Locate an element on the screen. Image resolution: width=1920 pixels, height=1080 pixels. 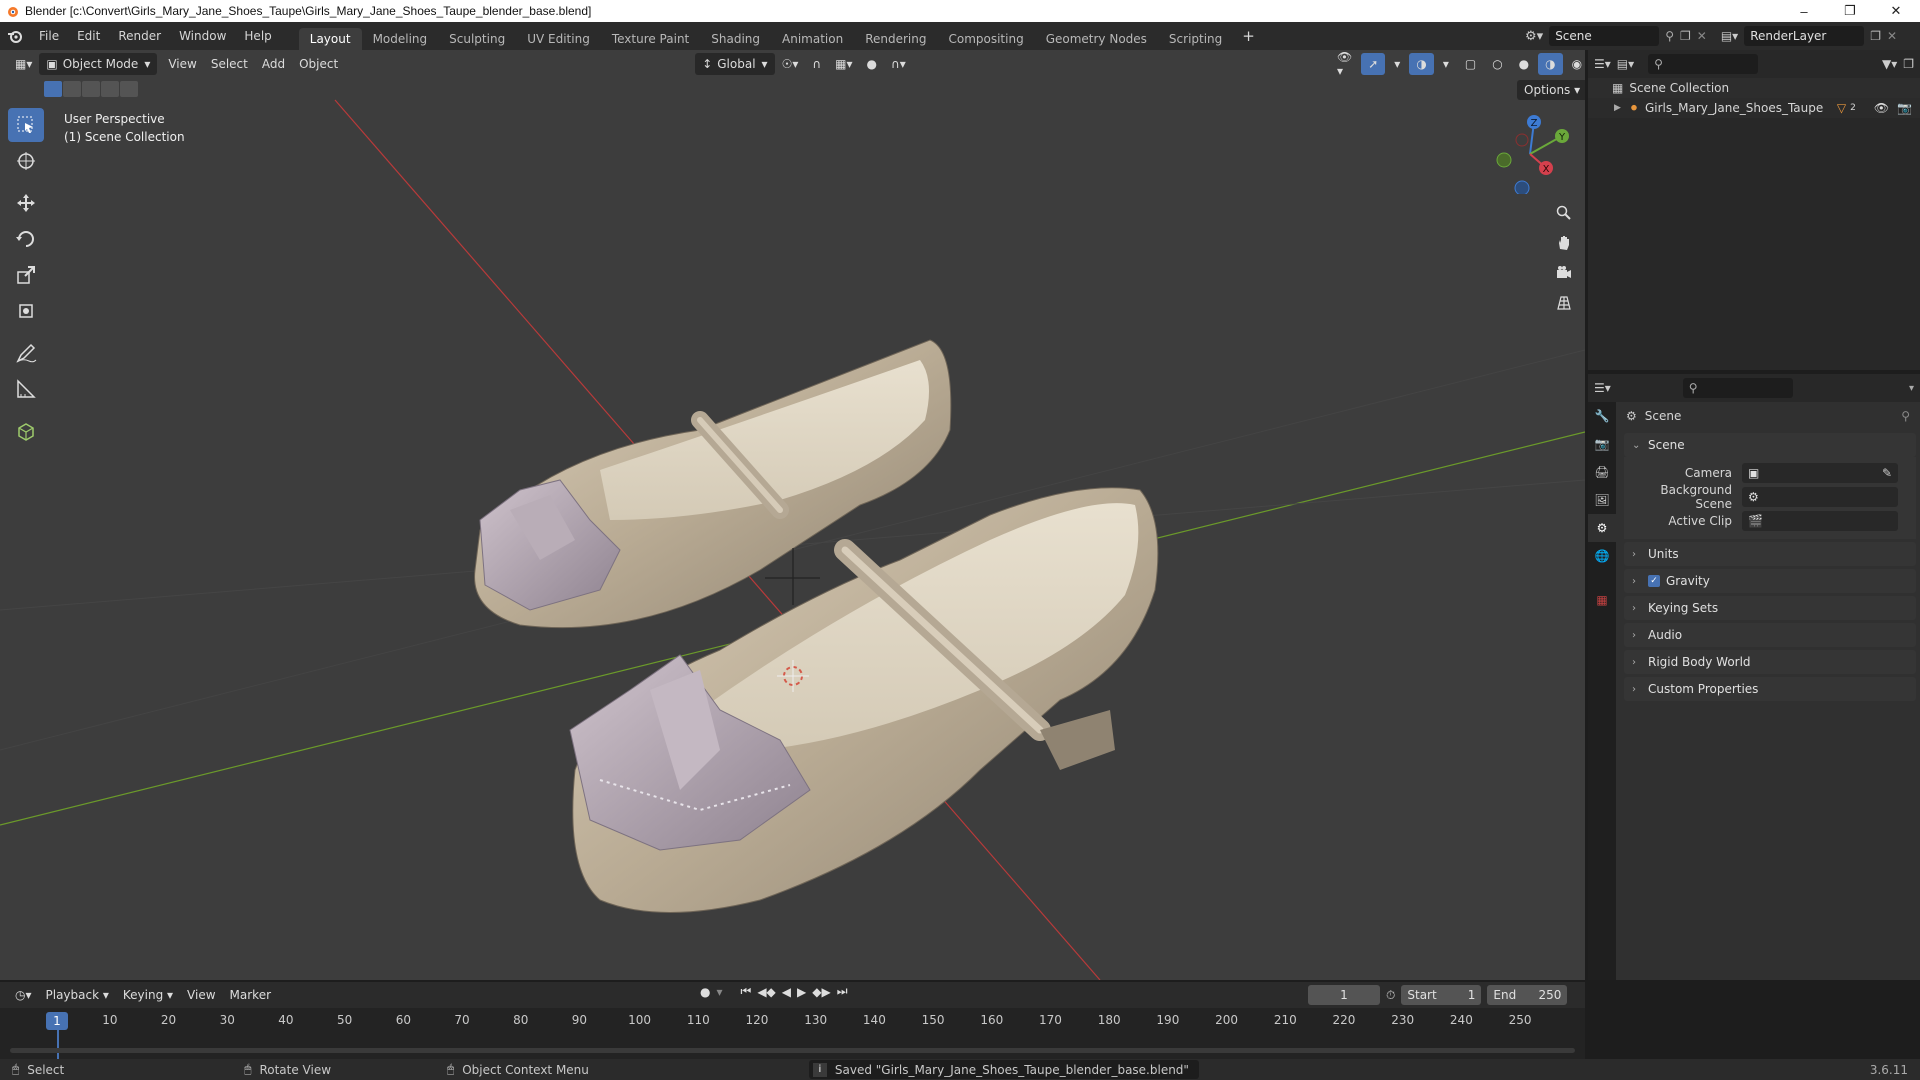
outliner-editor-type-icon: ☰▾ is located at coordinates (1602, 64).